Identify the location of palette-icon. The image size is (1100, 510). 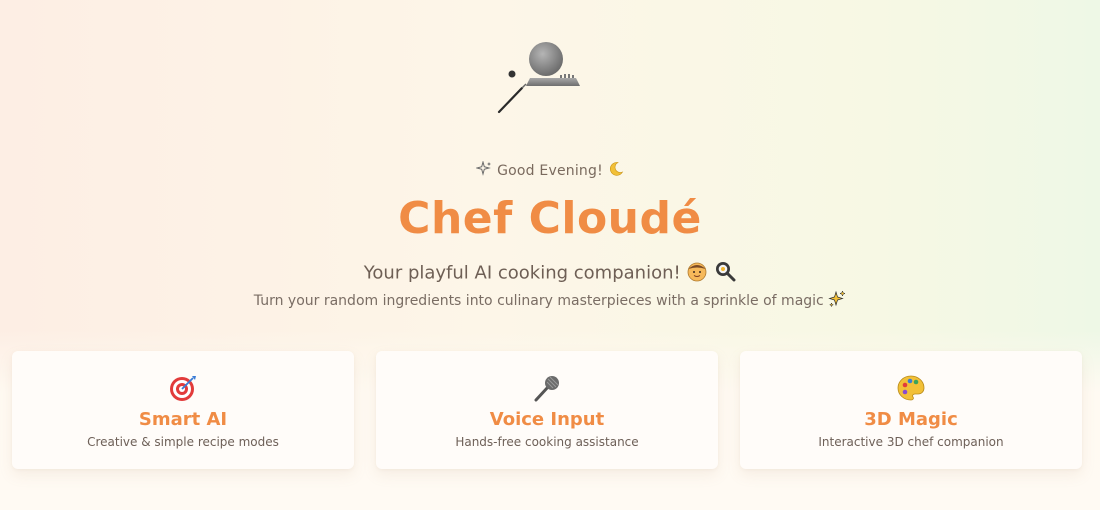
(911, 387).